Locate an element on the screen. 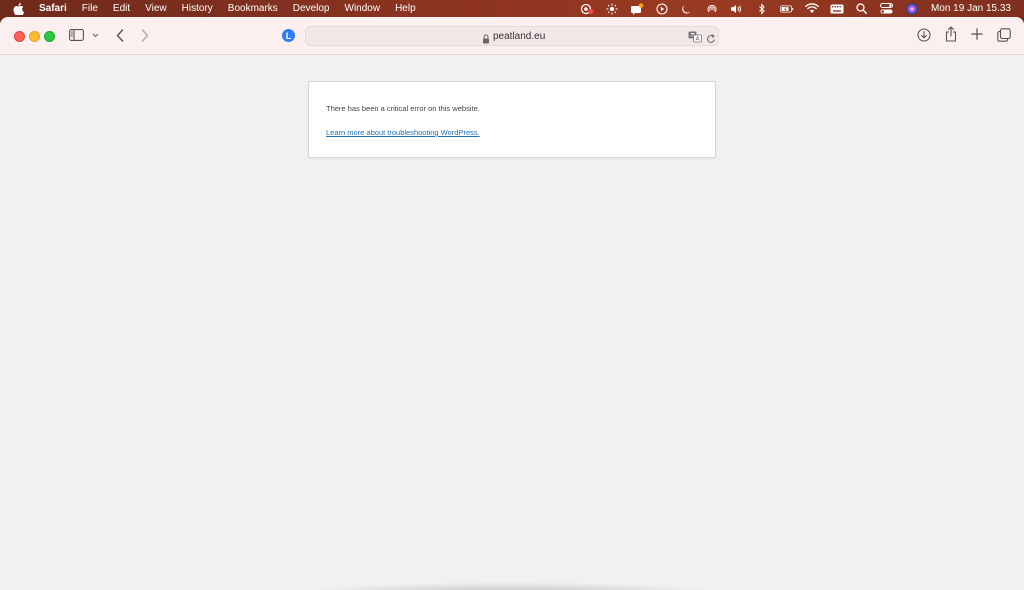 Image resolution: width=1024 pixels, height=590 pixels. moon-icon is located at coordinates (687, 9).